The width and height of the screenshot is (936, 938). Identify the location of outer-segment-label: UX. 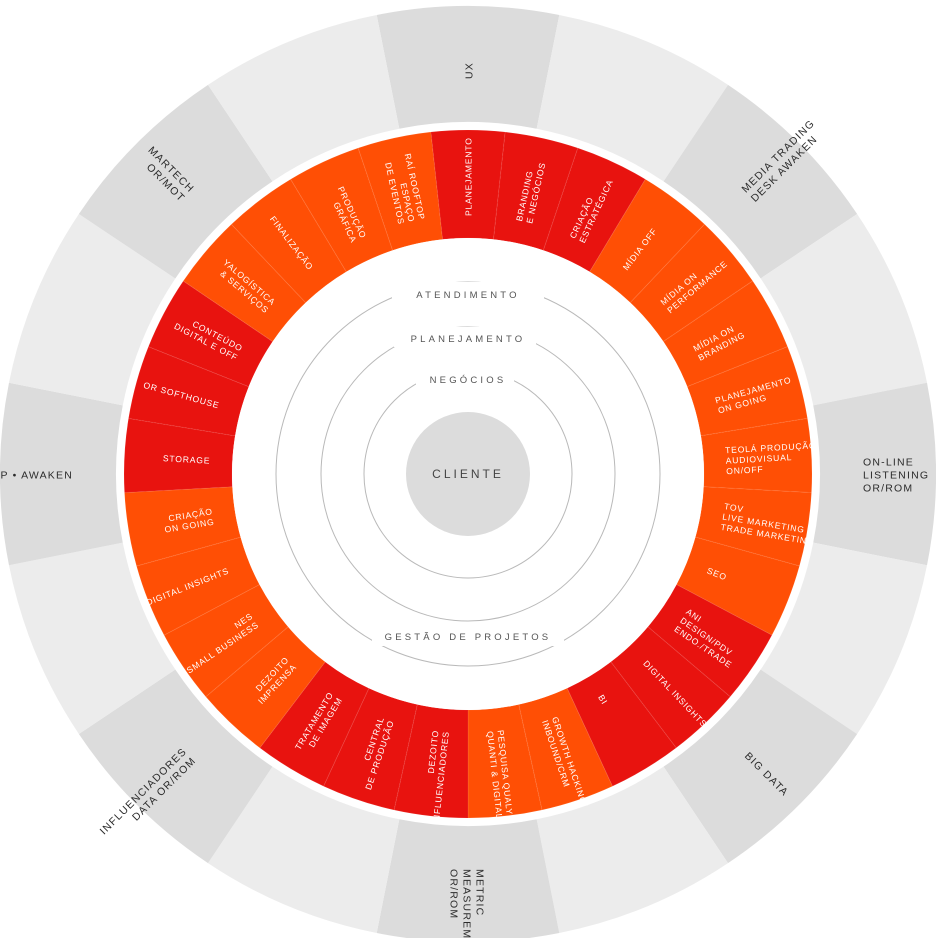
(470, 70).